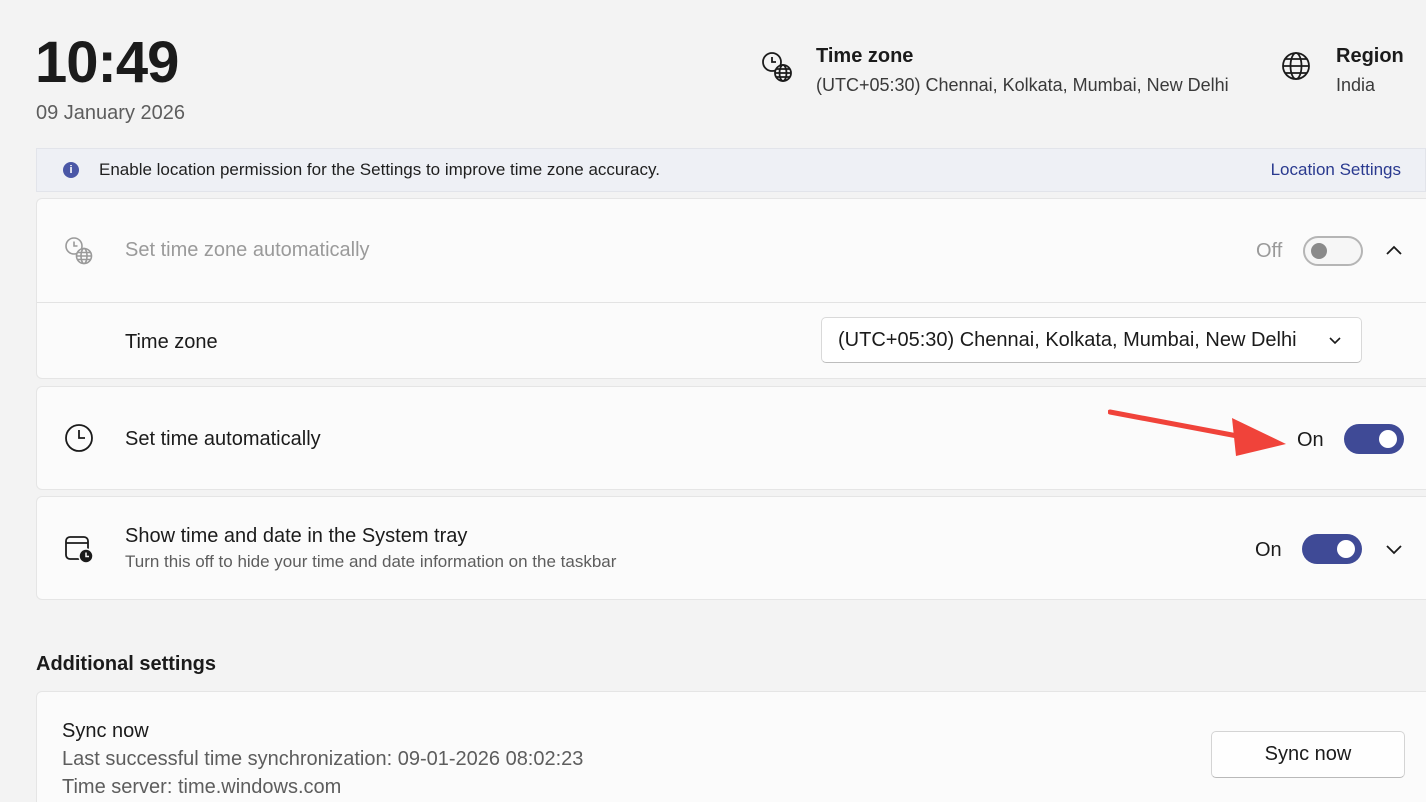  What do you see at coordinates (1310, 440) in the screenshot?
I see `auto-time-state: On` at bounding box center [1310, 440].